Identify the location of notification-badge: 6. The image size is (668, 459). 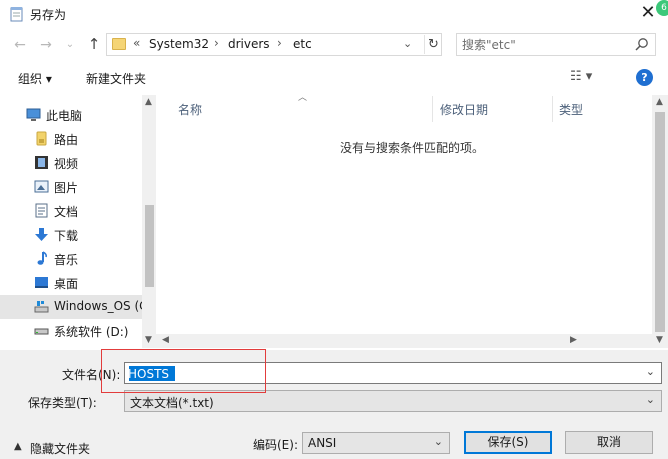
(662, 8).